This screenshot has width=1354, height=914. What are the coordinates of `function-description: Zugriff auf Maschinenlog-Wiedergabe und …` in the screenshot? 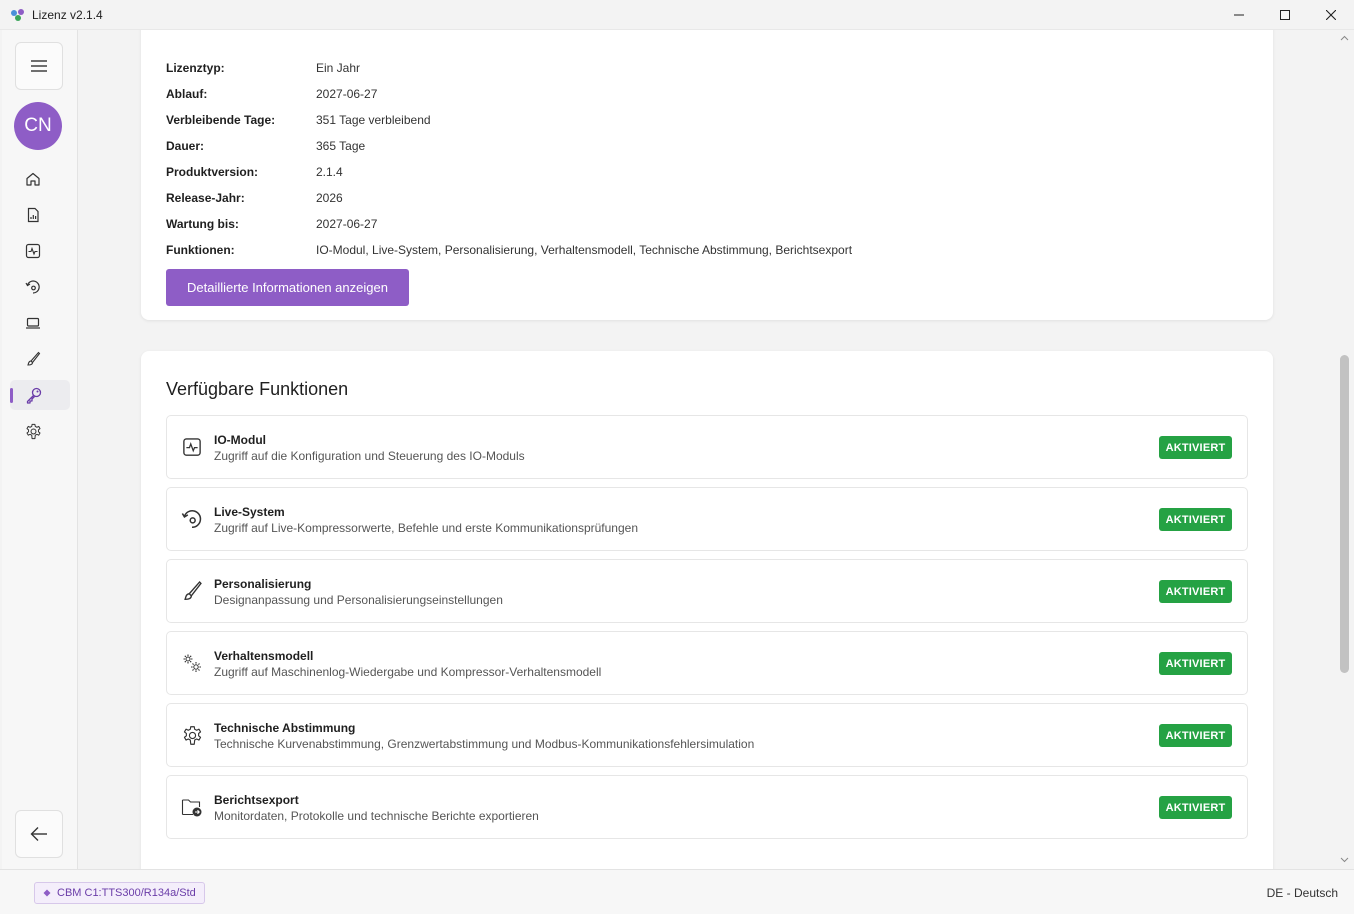 It's located at (408, 672).